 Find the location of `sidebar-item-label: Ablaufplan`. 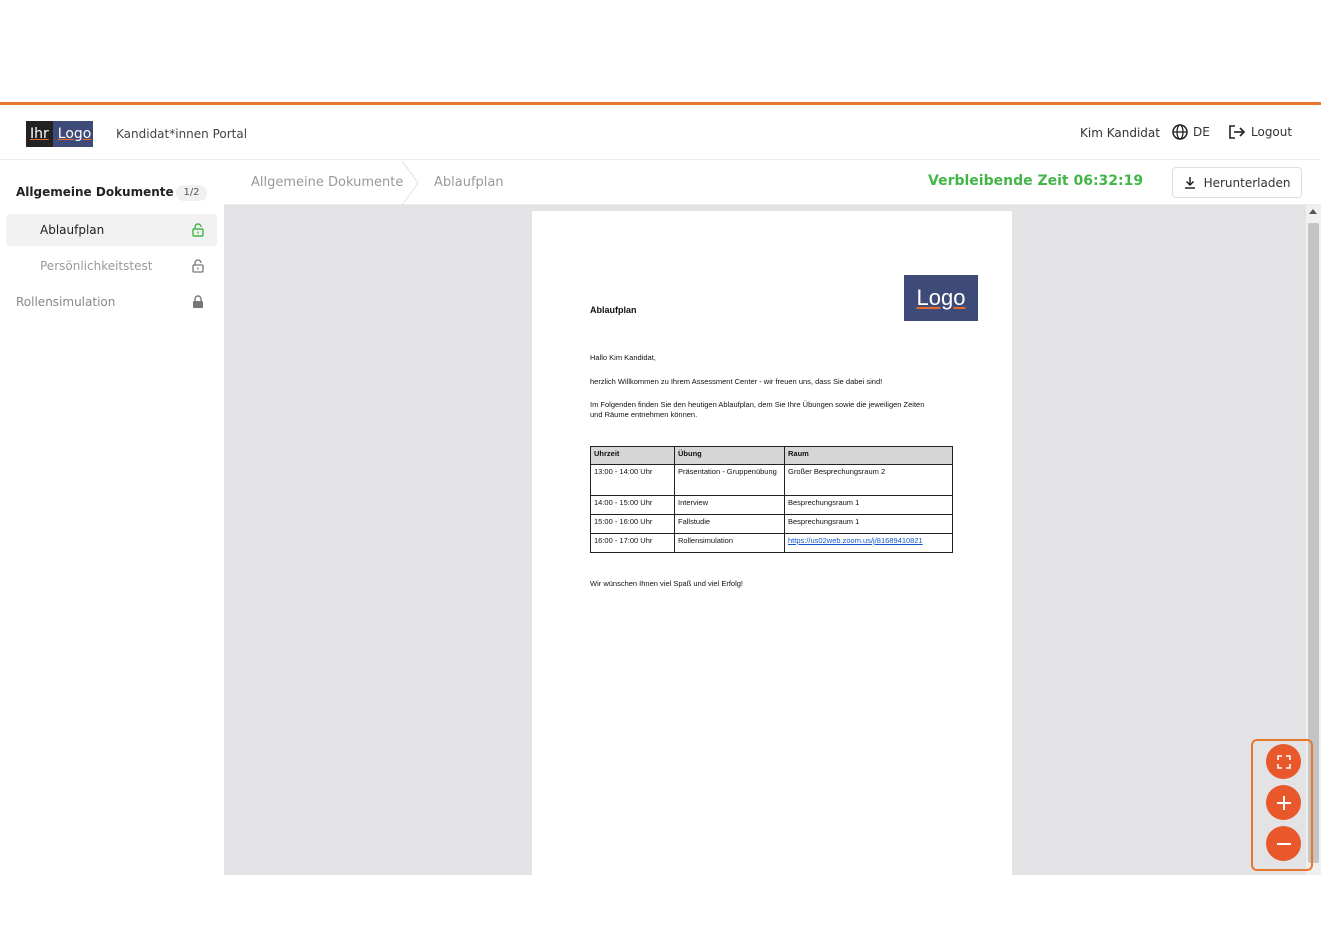

sidebar-item-label: Ablaufplan is located at coordinates (72, 230).